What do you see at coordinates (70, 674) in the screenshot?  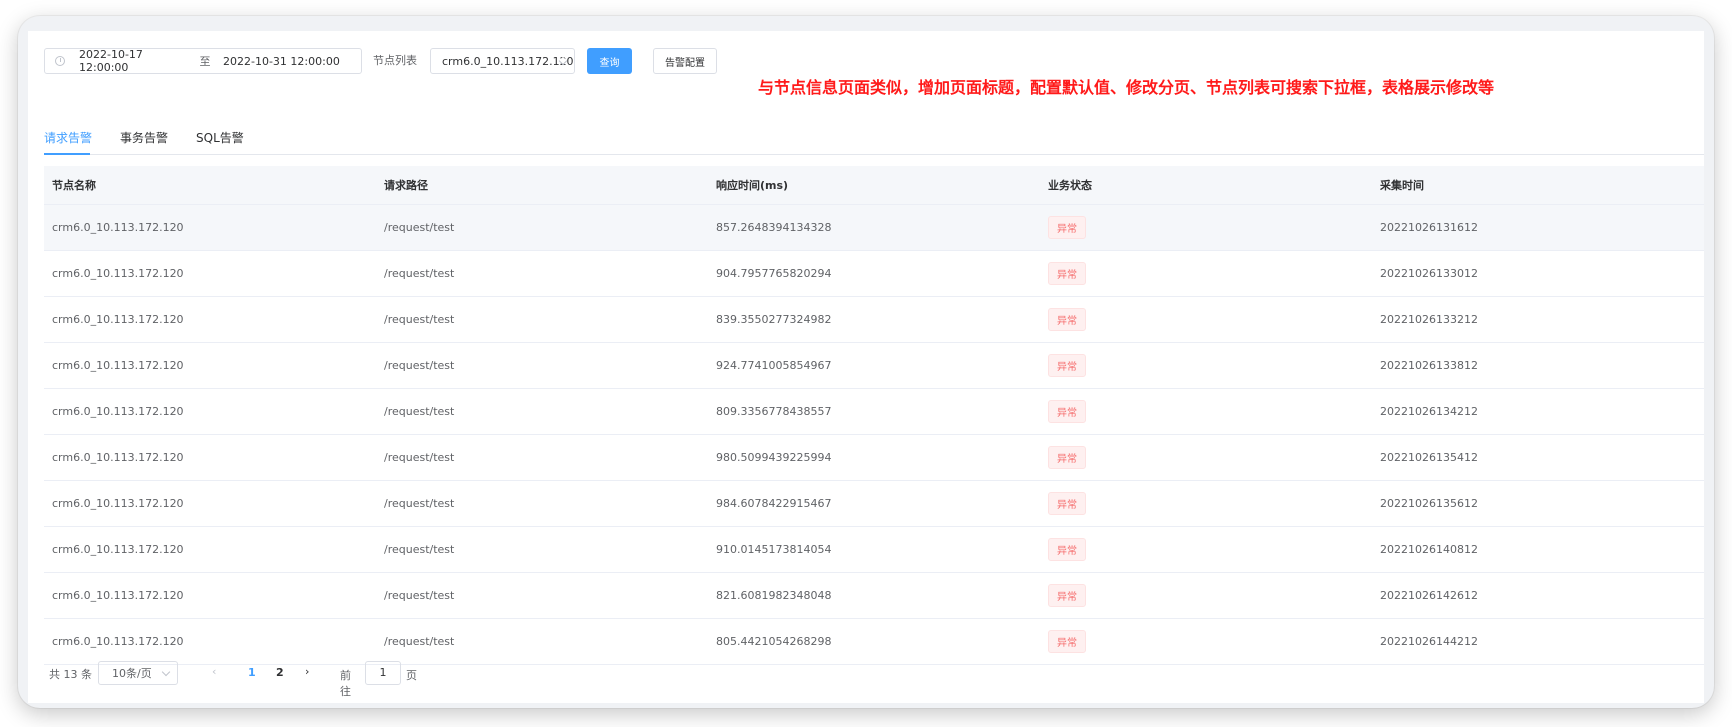 I see `total-count: 共 13 条` at bounding box center [70, 674].